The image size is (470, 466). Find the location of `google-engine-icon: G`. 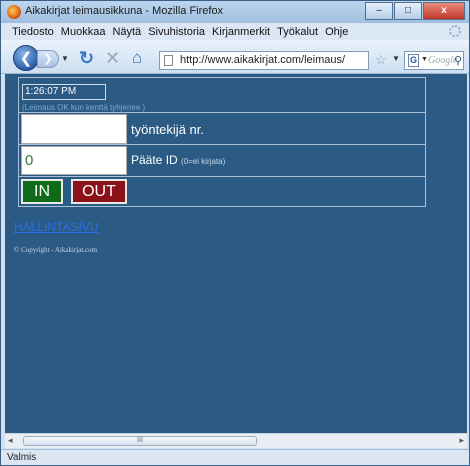

google-engine-icon: G is located at coordinates (413, 60).